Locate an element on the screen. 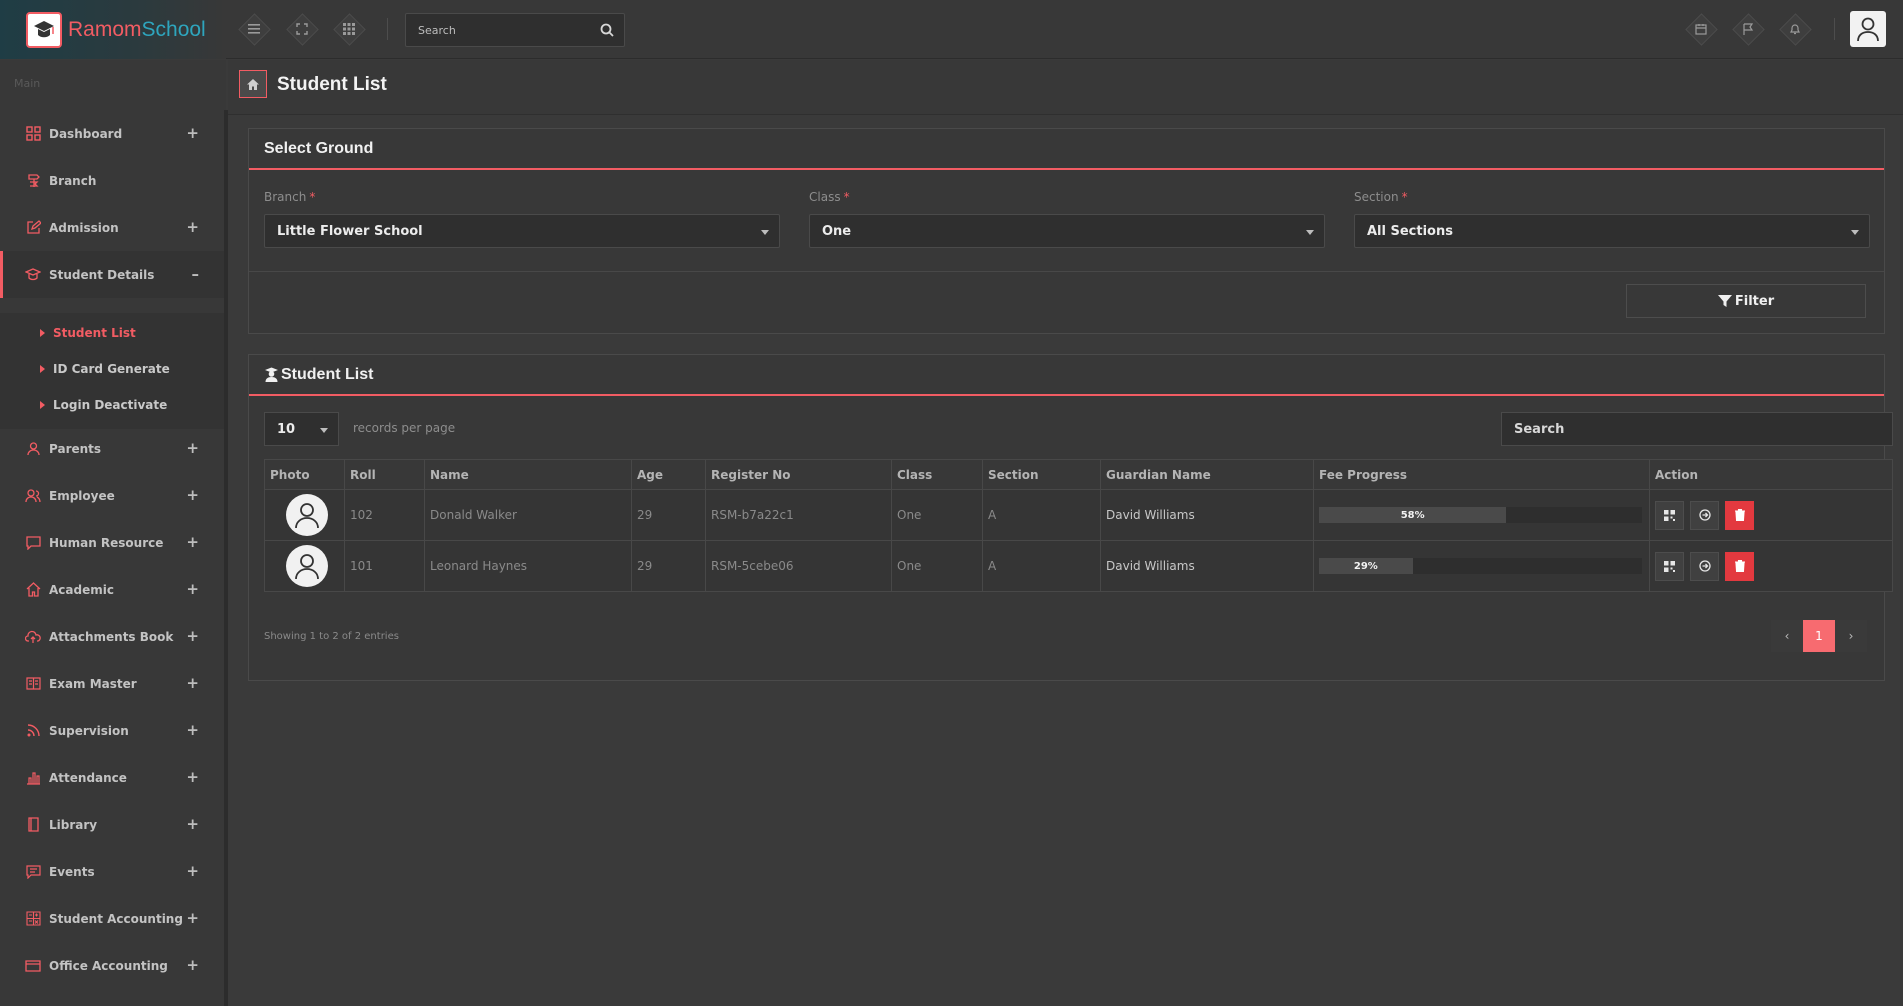  sidebar-item-parents: Parents + is located at coordinates (112, 448).